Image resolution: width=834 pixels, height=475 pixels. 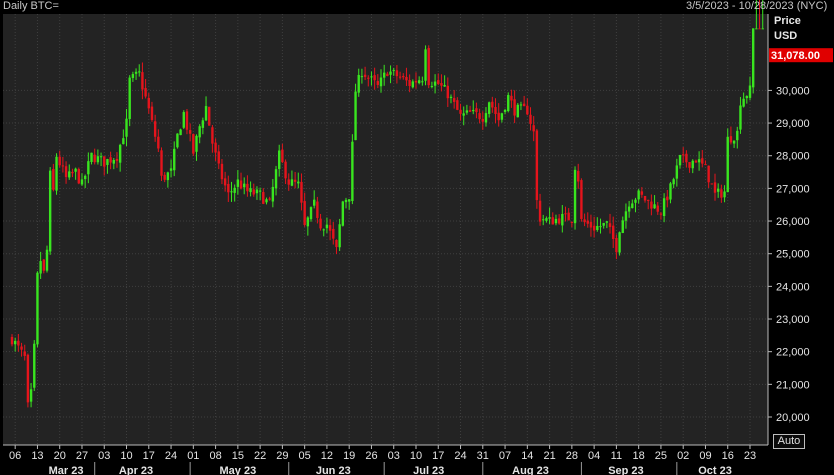 What do you see at coordinates (793, 385) in the screenshot?
I see `y-tick-label: 21,000` at bounding box center [793, 385].